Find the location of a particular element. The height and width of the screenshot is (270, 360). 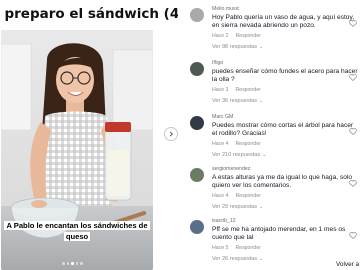

comment-username: Melio.music is located at coordinates (285, 9).